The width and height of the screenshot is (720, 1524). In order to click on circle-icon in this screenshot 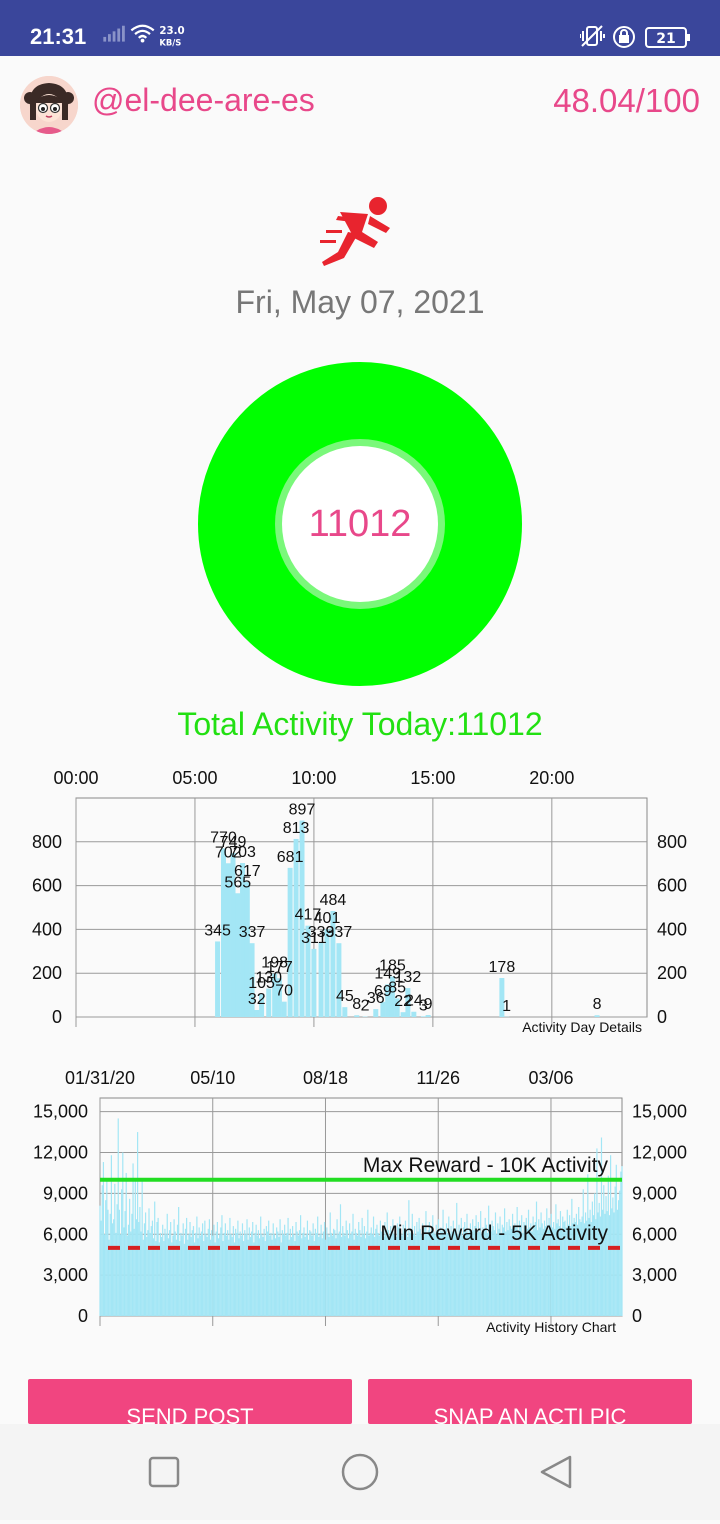, I will do `click(360, 1472)`.